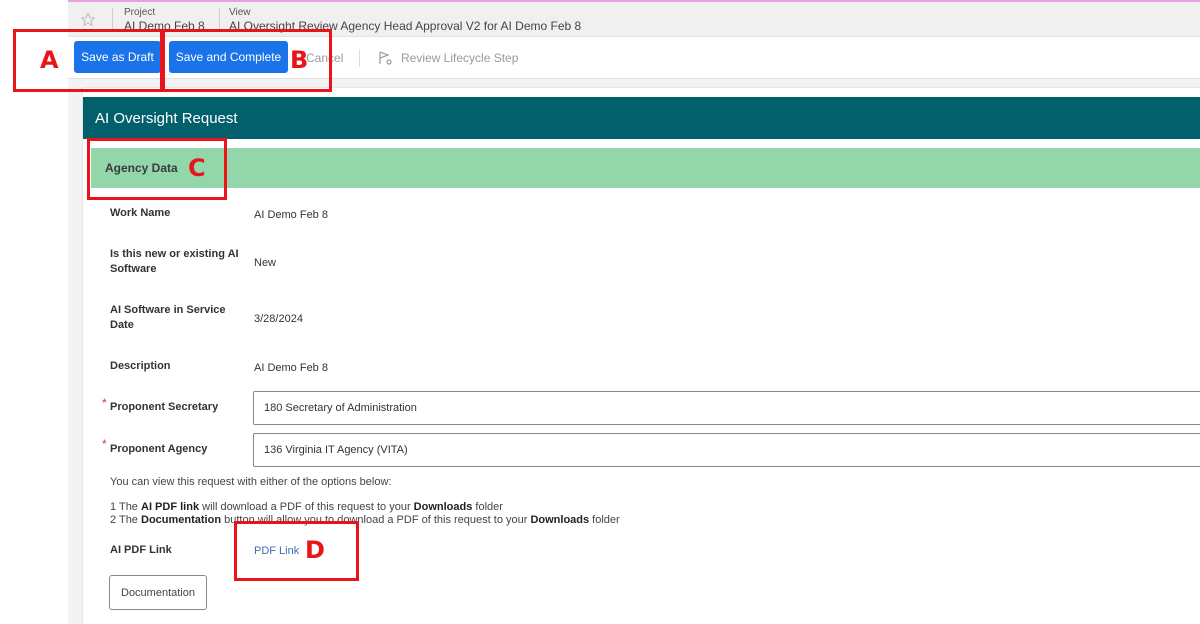 This screenshot has height=624, width=1200. What do you see at coordinates (49, 60) in the screenshot?
I see `callout-letter-a: A` at bounding box center [49, 60].